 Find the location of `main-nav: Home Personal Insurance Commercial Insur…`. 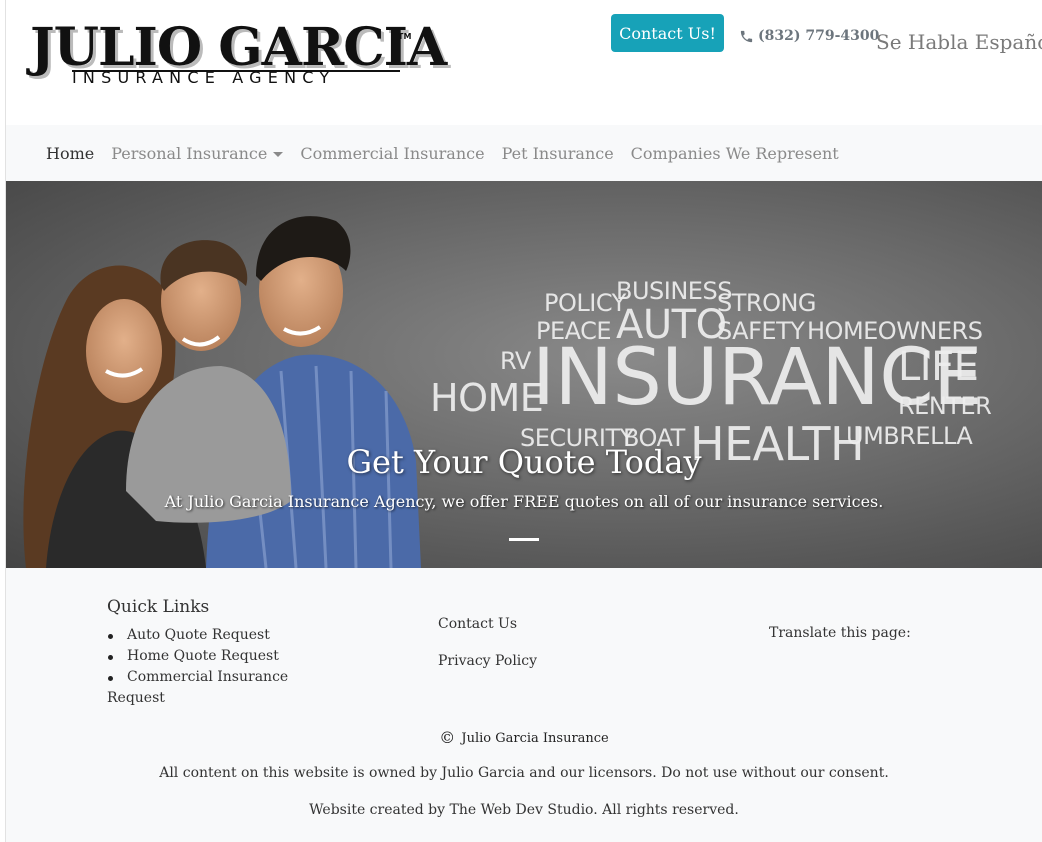

main-nav: Home Personal Insurance Commercial Insur… is located at coordinates (524, 153).